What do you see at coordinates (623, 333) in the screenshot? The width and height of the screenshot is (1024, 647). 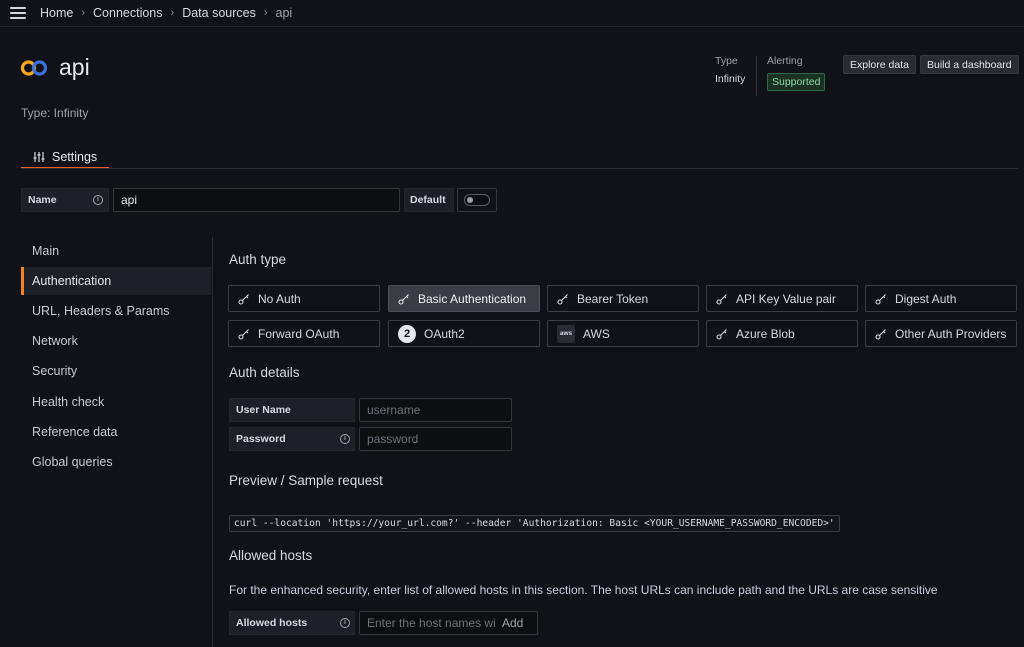 I see `auth-option-aws: aws AWS` at bounding box center [623, 333].